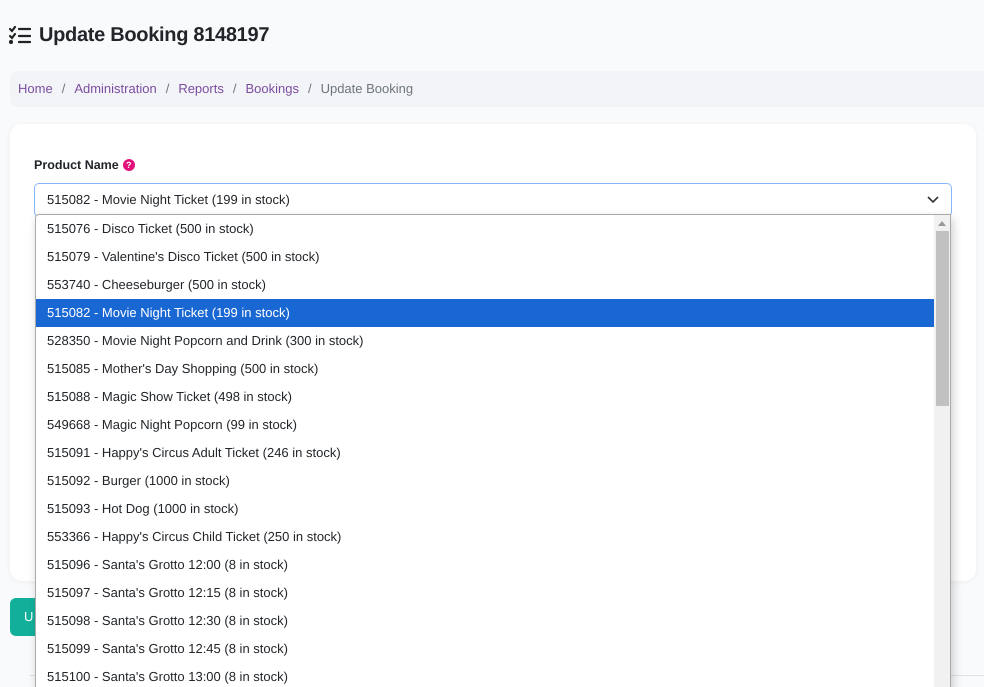  Describe the element at coordinates (76, 165) in the screenshot. I see `field-label: Product Name` at that location.